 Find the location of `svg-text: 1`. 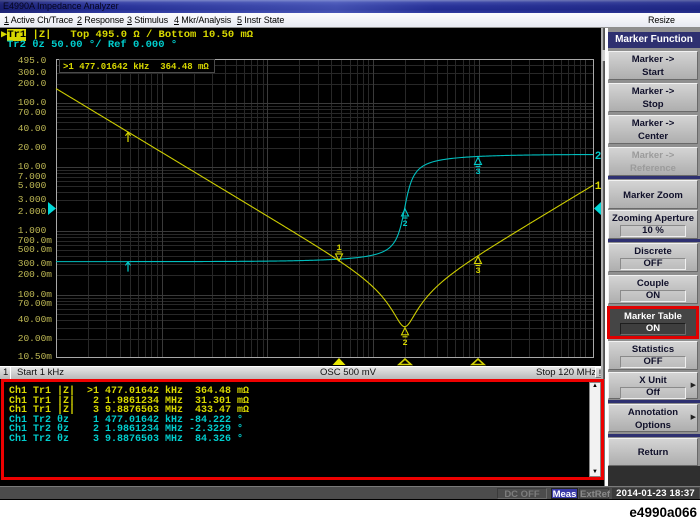

svg-text: 1 is located at coordinates (338, 248).